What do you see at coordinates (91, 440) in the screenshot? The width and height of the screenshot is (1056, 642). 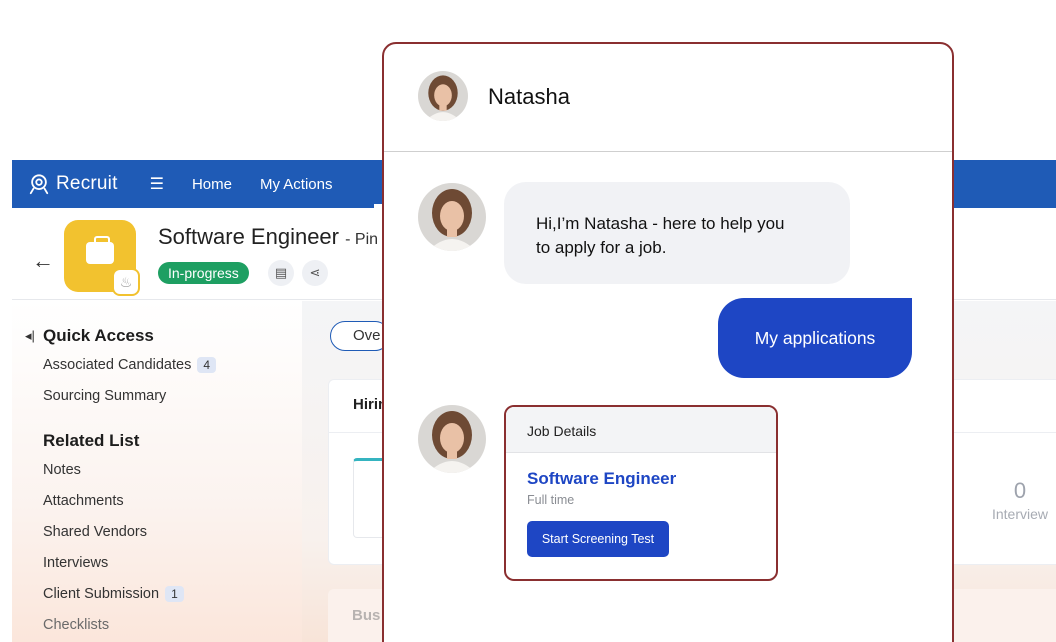 I see `related-list-heading: Related List` at bounding box center [91, 440].